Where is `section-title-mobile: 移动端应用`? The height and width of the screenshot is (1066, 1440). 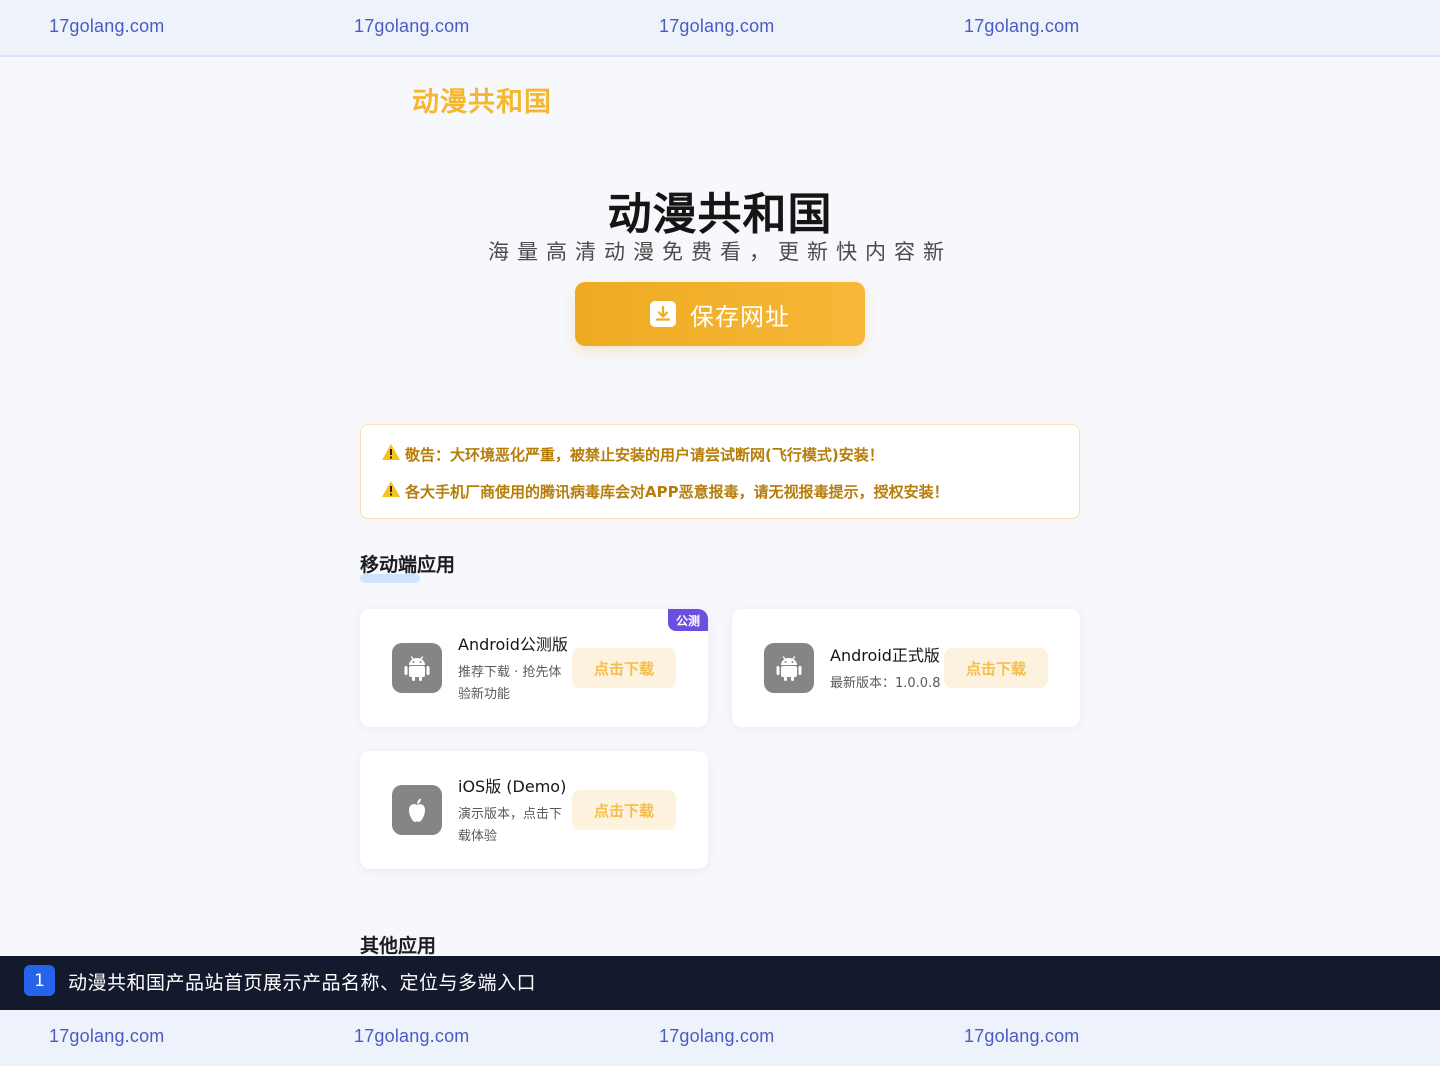
section-title-mobile: 移动端应用 is located at coordinates (408, 565).